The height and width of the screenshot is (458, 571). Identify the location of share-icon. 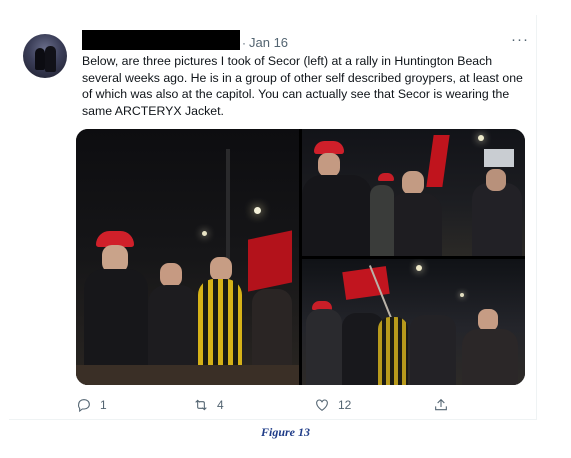
(441, 404).